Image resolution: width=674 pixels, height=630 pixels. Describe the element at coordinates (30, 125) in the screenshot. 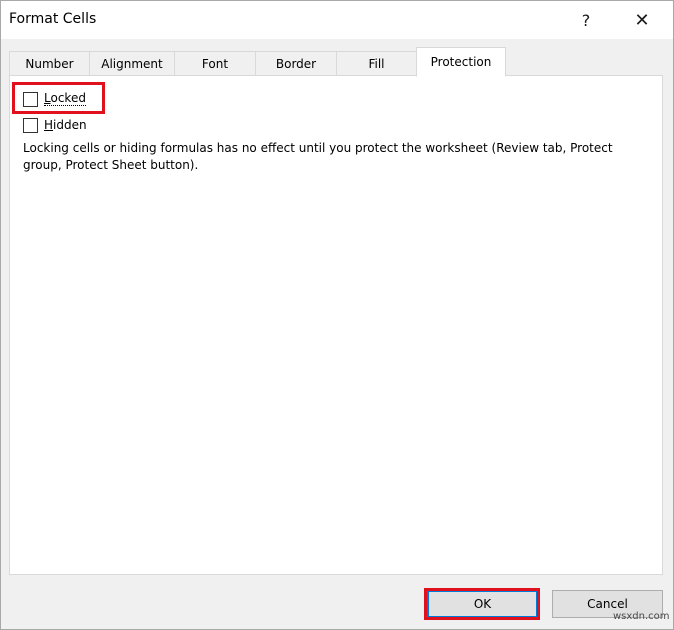

I see `hidden-checkbox-box` at that location.